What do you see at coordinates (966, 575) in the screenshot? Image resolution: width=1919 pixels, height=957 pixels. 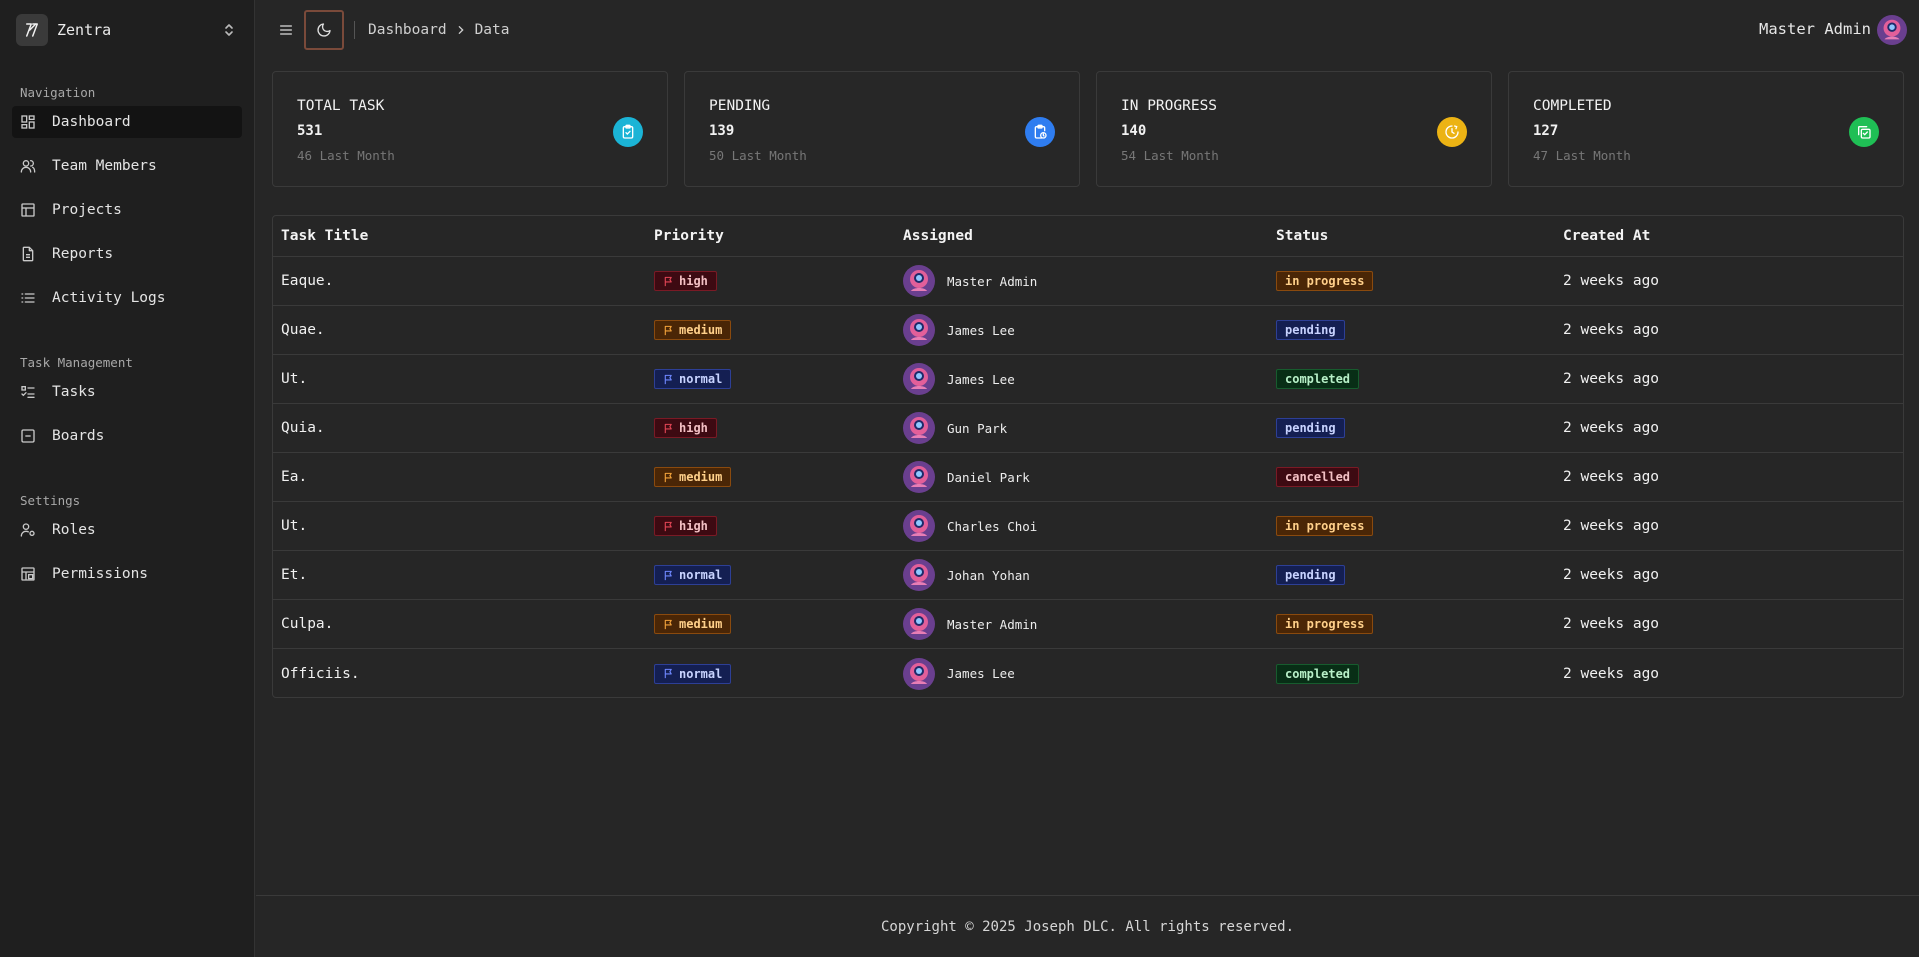 I see `assignee-cell: Johan Yohan` at bounding box center [966, 575].